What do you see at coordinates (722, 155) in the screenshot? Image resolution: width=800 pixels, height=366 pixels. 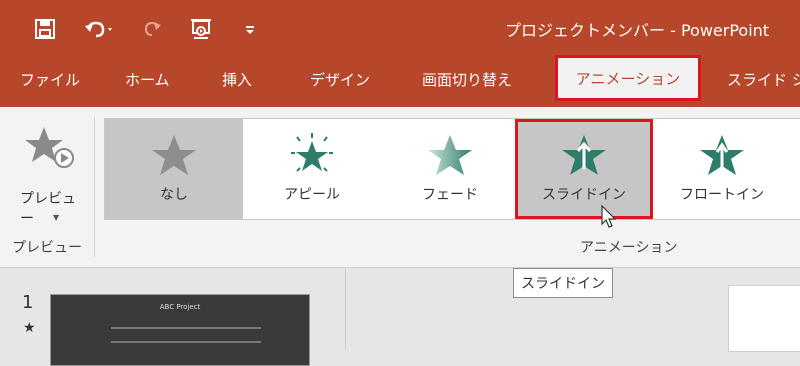 I see `float-in-star-icon` at bounding box center [722, 155].